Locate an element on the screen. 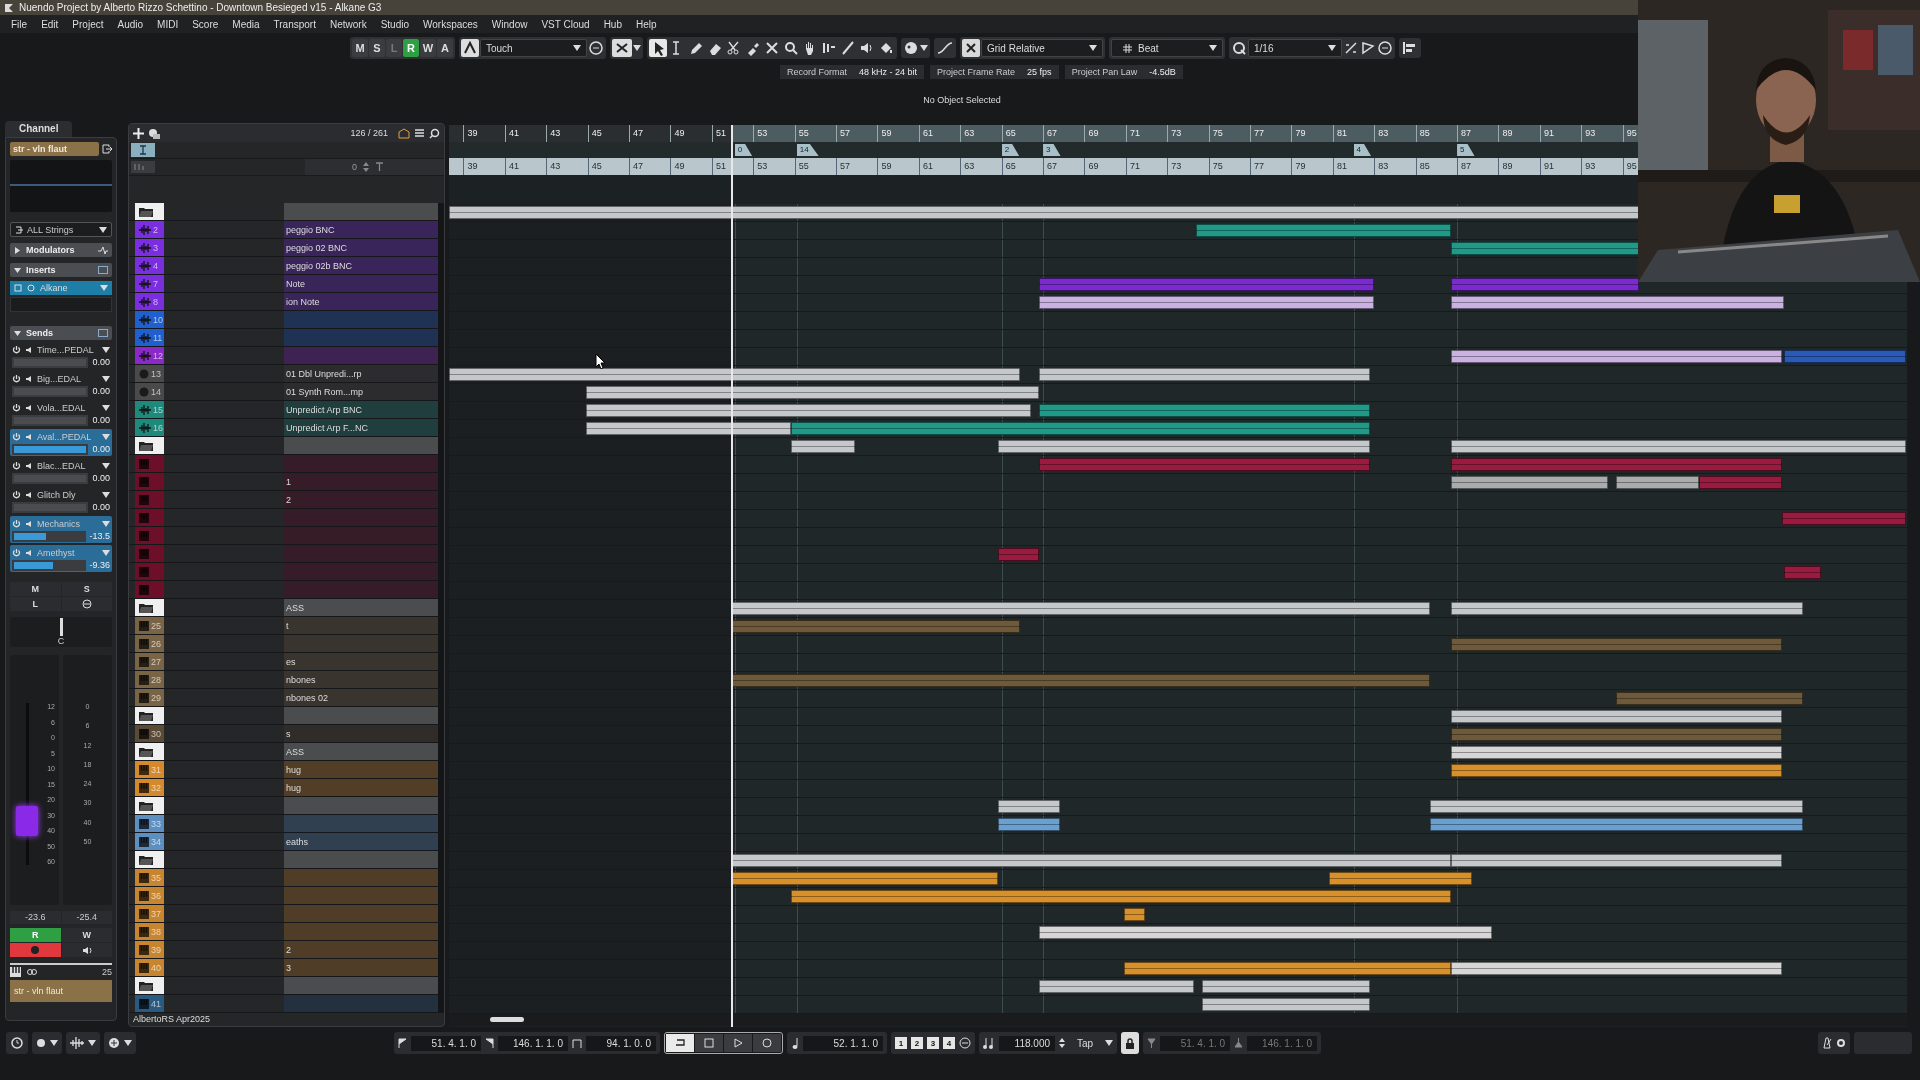 This screenshot has width=1920, height=1080. punch-out-field: 146. 1. 1. 0 is located at coordinates (1282, 1043).